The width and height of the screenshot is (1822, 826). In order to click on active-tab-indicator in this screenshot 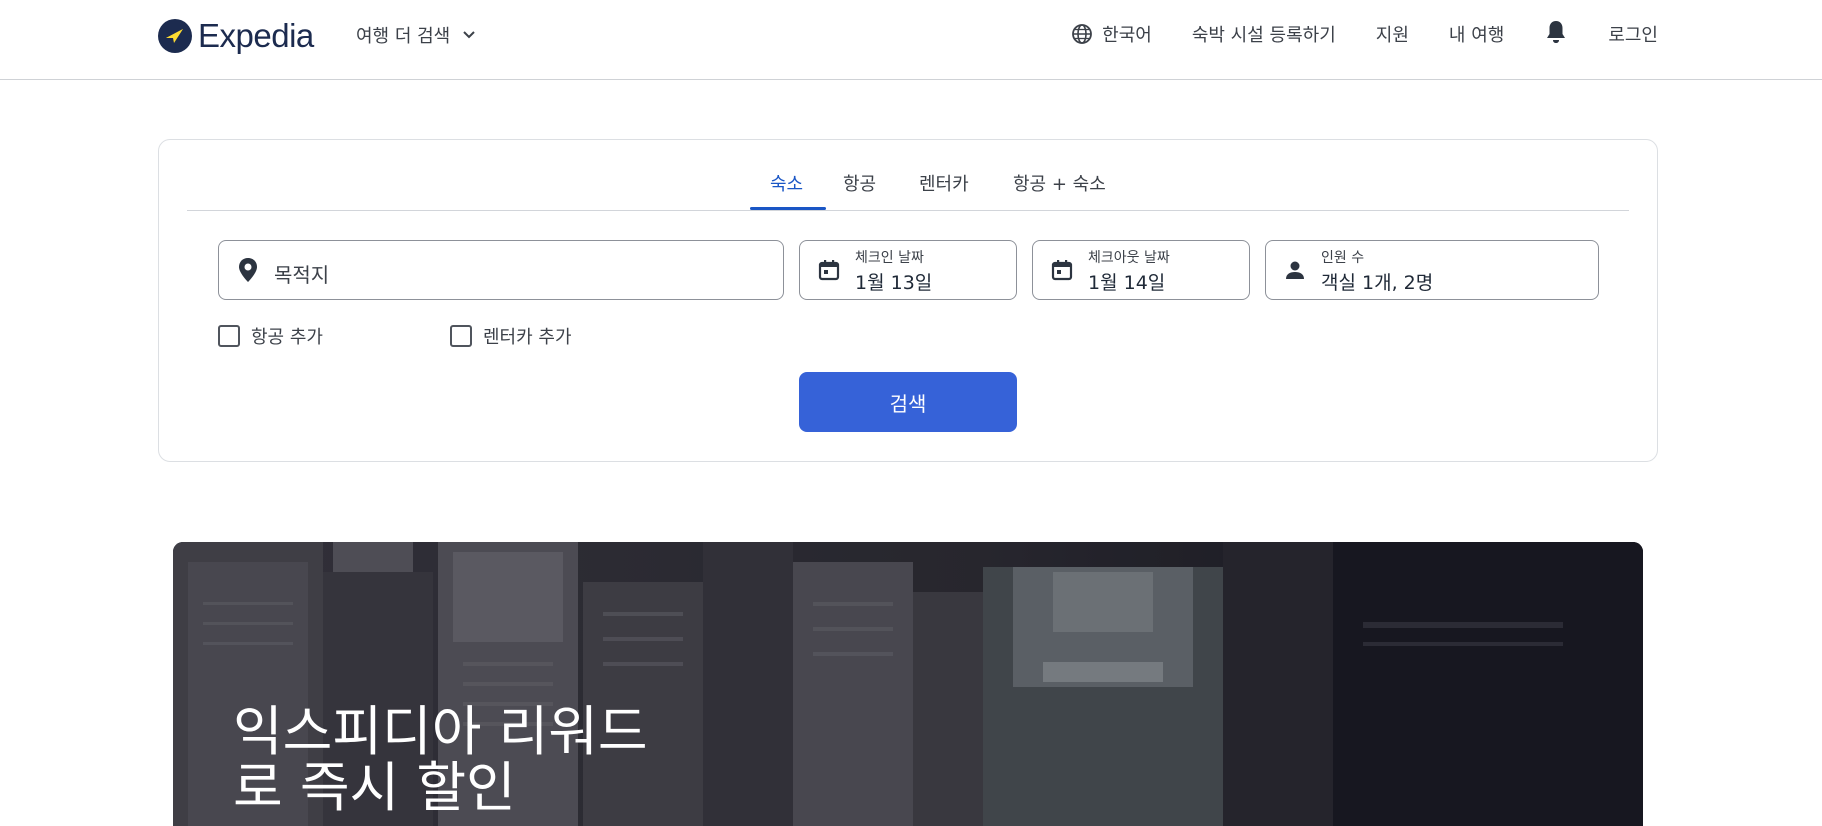, I will do `click(788, 208)`.